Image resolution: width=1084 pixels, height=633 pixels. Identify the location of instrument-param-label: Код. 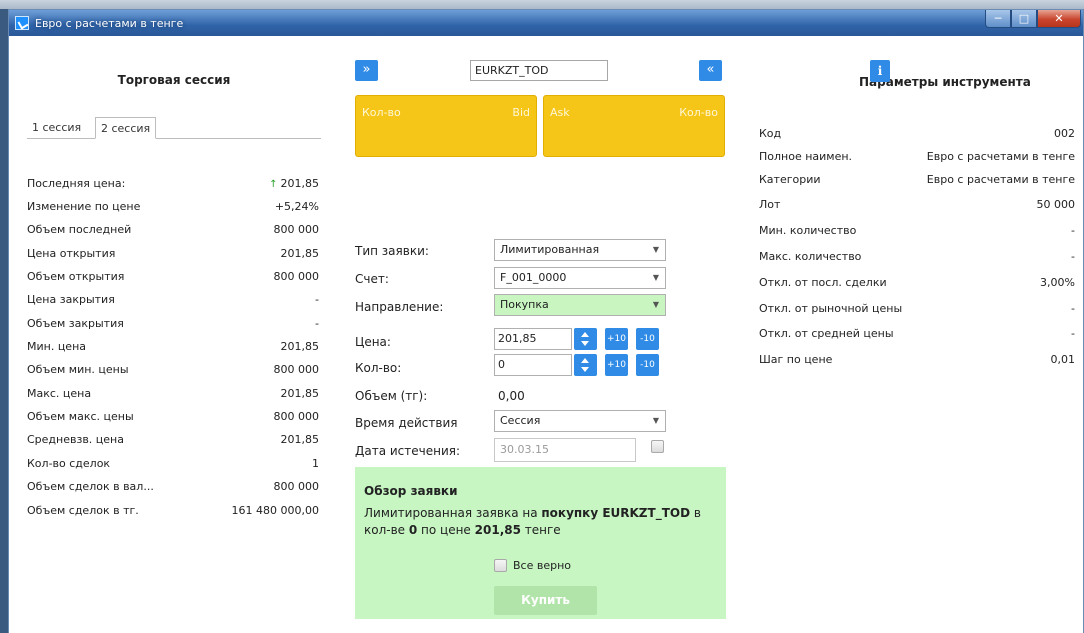
(770, 133).